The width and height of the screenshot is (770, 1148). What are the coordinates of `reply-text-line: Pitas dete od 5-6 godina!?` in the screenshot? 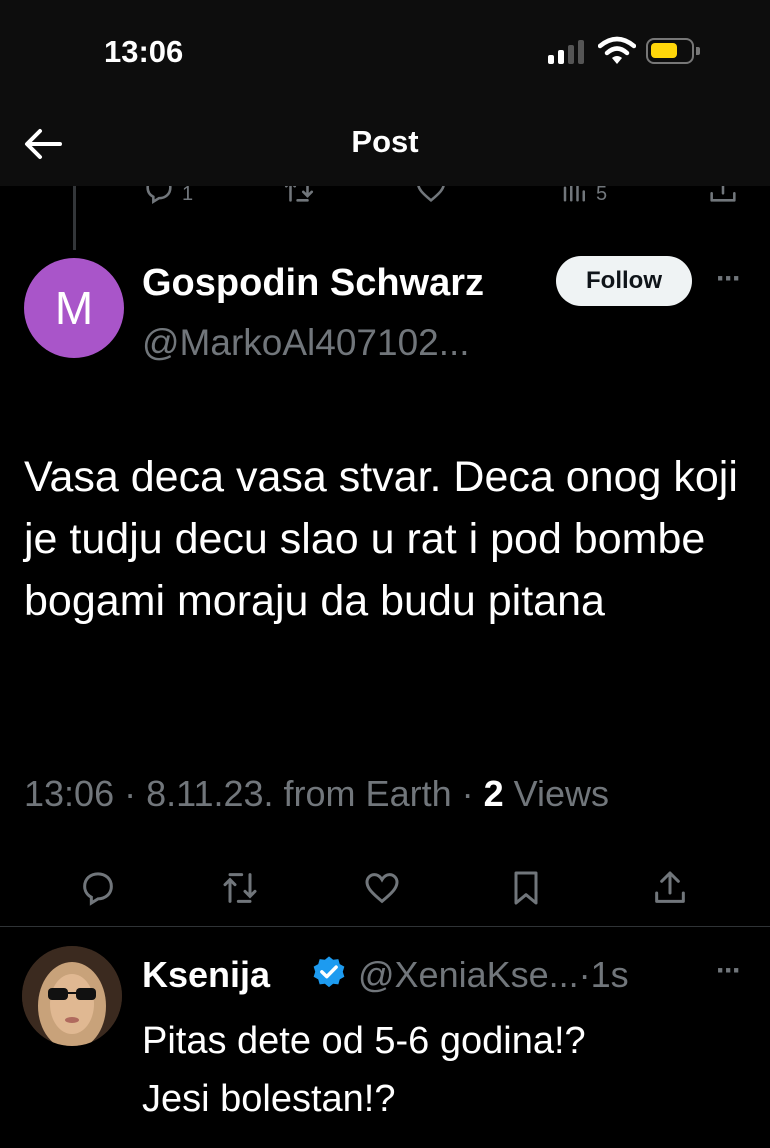 It's located at (364, 1041).